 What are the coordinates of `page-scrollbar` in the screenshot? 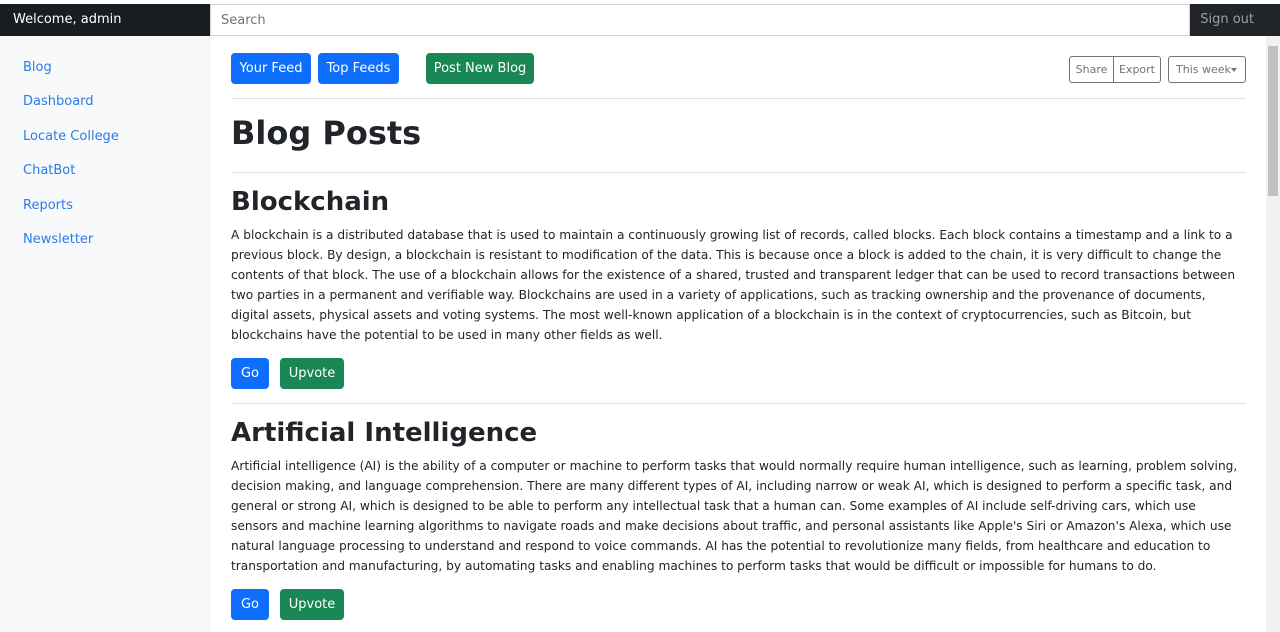 It's located at (1273, 334).